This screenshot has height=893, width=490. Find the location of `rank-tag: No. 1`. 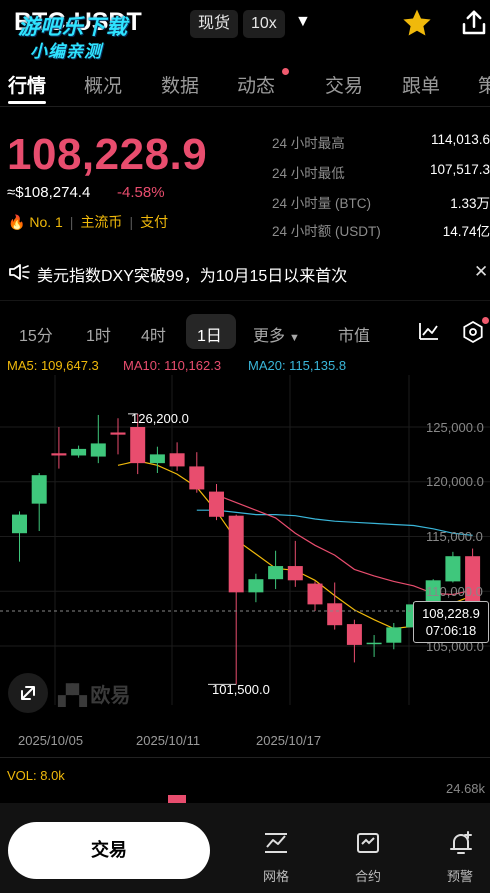

rank-tag: No. 1 is located at coordinates (45, 222).